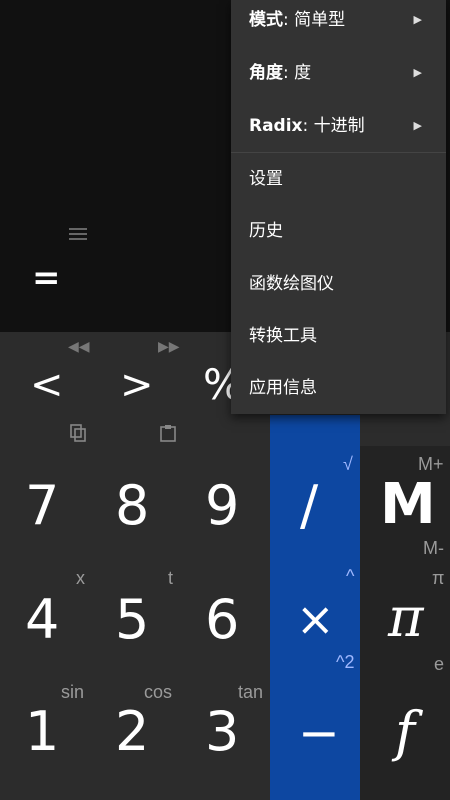 The image size is (450, 800). I want to click on e-label: e, so click(439, 664).